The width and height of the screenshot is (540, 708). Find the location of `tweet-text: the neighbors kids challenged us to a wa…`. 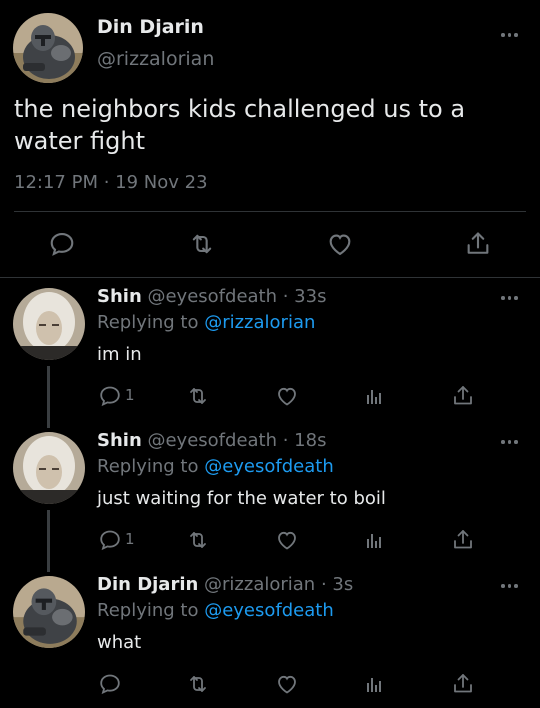

tweet-text: the neighbors kids challenged us to a wa… is located at coordinates (240, 125).